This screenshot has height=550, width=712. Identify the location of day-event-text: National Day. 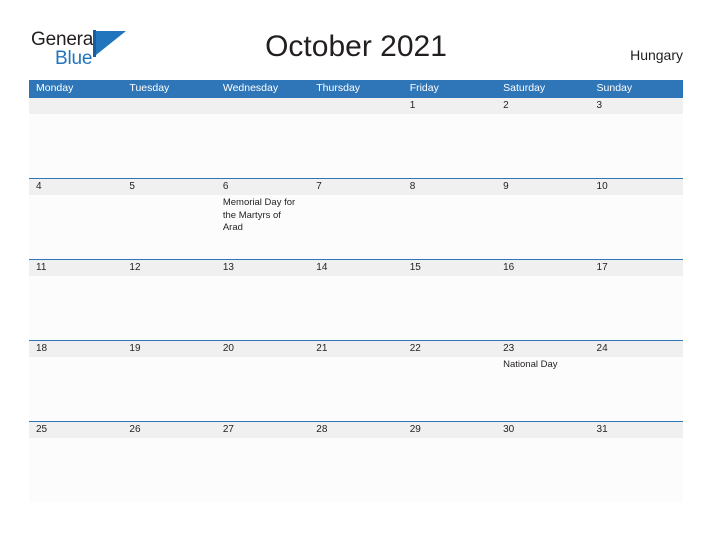
(542, 389).